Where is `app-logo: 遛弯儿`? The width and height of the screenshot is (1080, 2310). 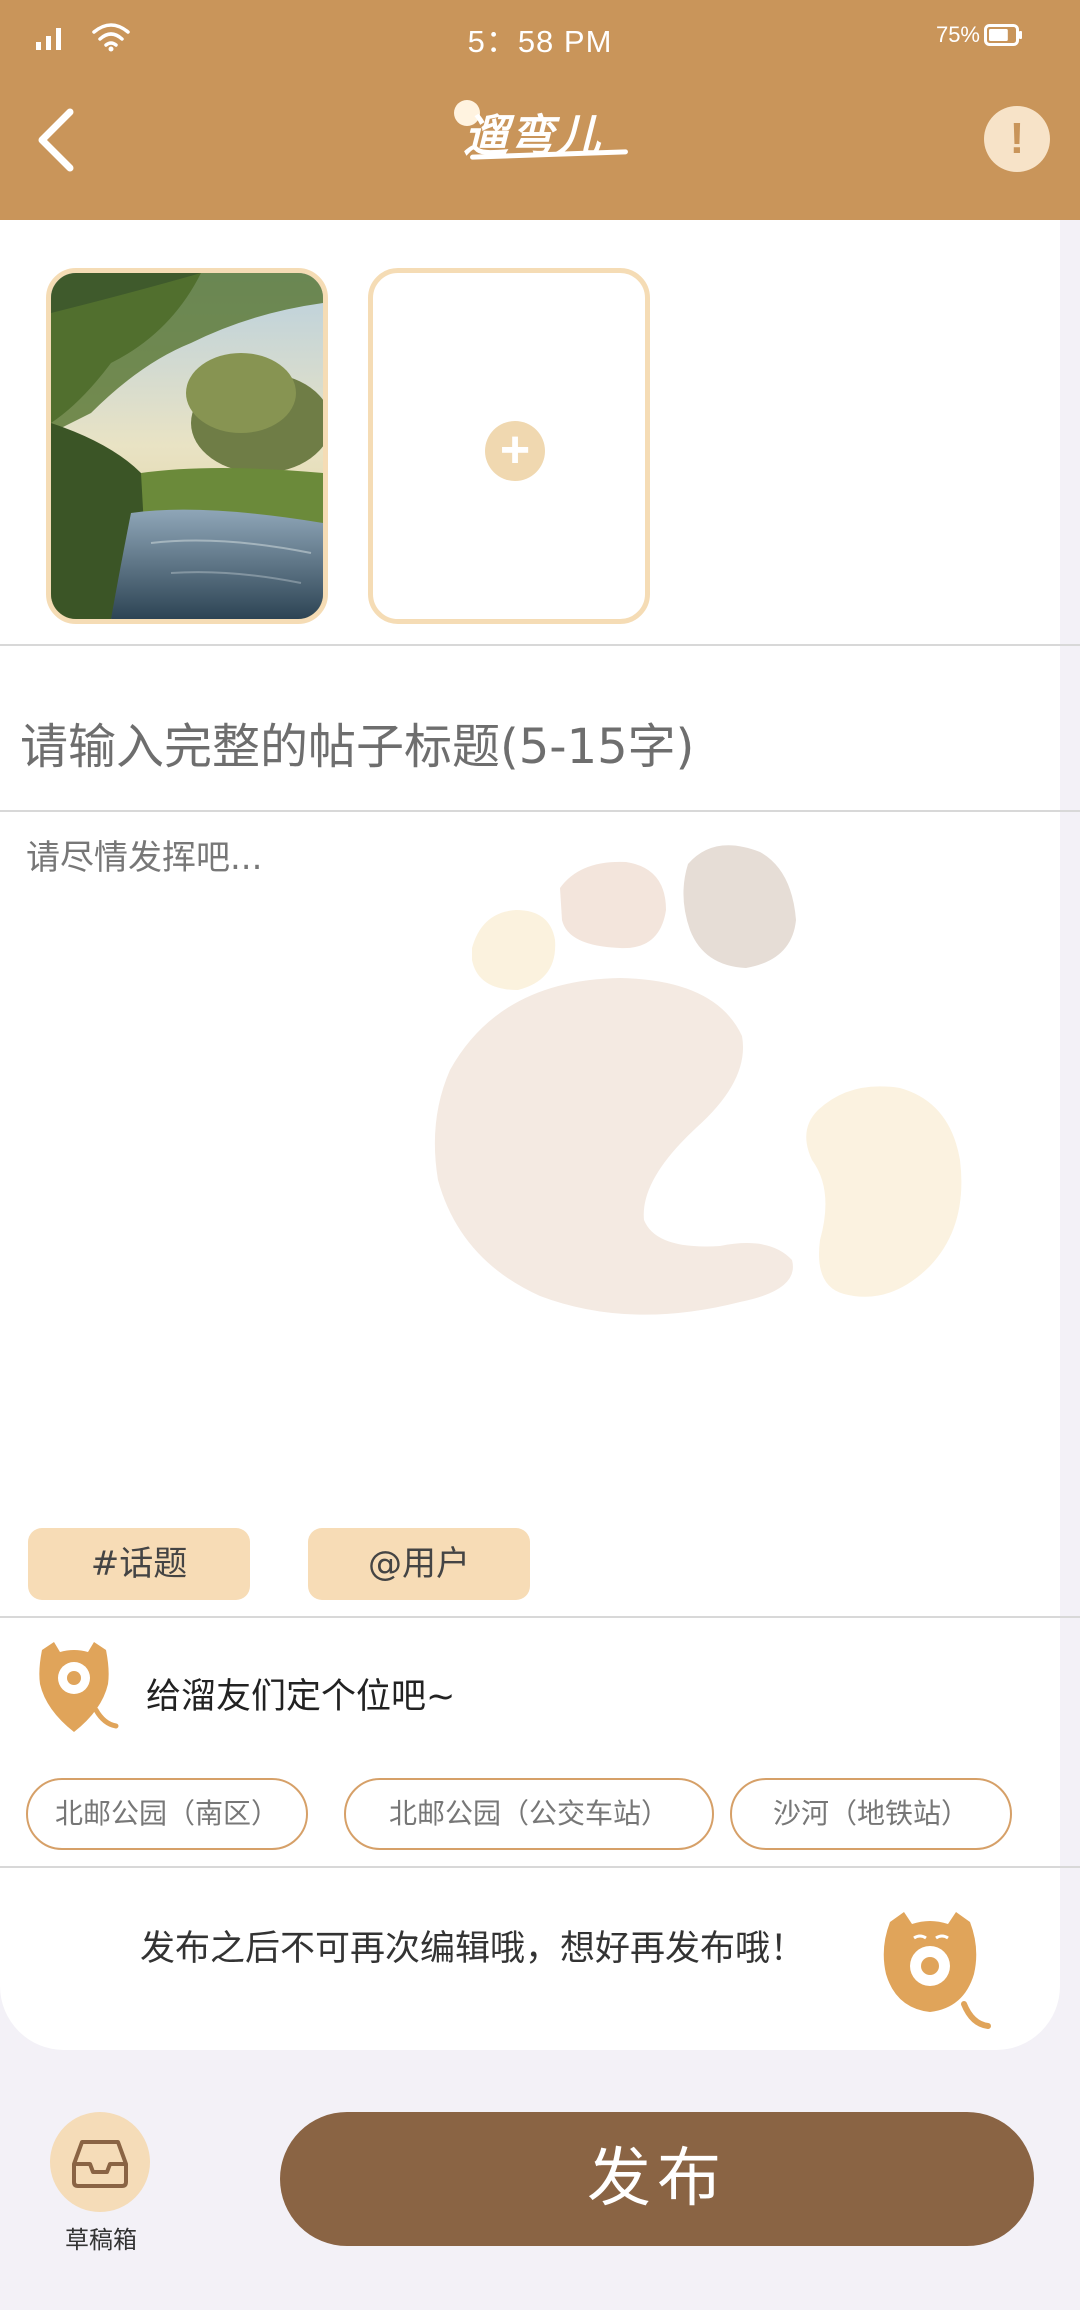
app-logo: 遛弯儿 is located at coordinates (540, 131).